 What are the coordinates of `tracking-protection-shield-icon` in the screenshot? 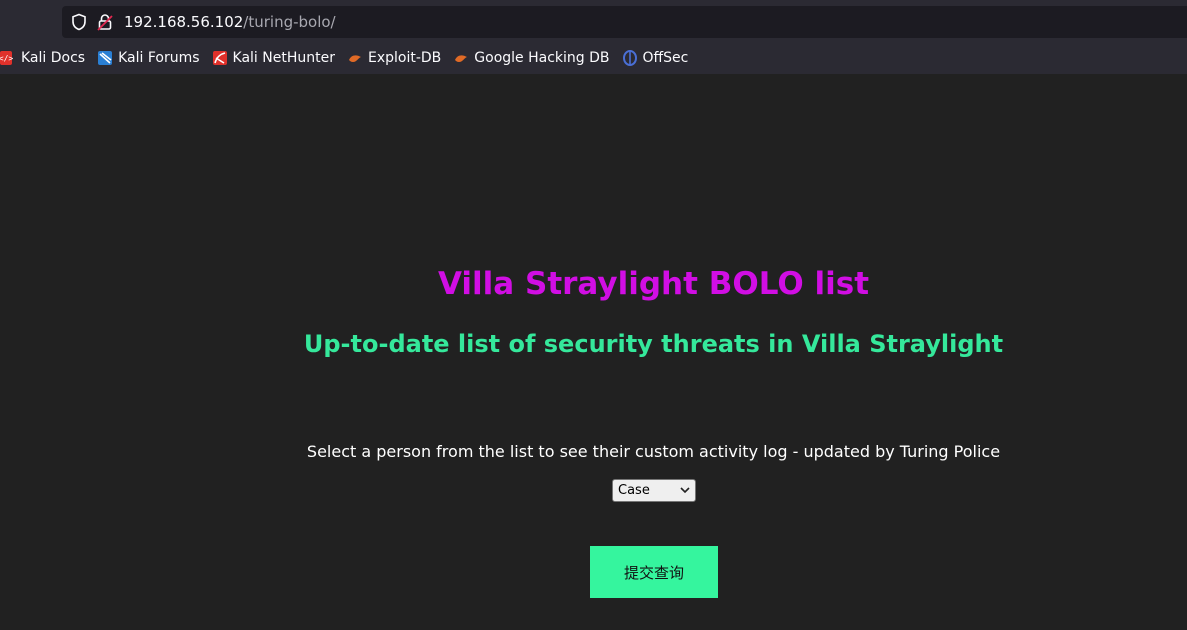 It's located at (79, 22).